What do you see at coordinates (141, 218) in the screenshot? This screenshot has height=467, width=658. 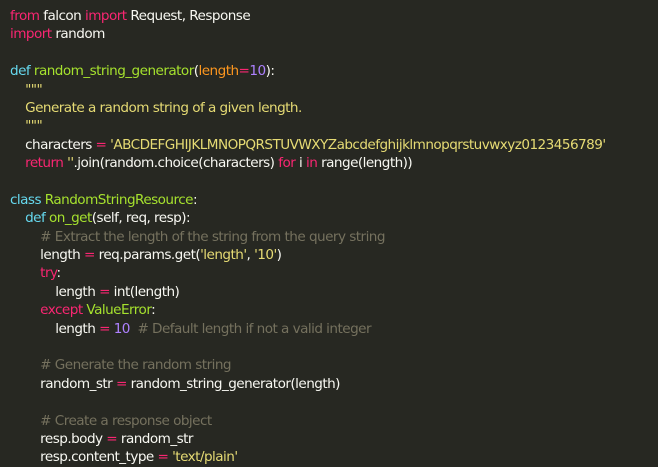 I see `code-token: (self, req, resp):` at bounding box center [141, 218].